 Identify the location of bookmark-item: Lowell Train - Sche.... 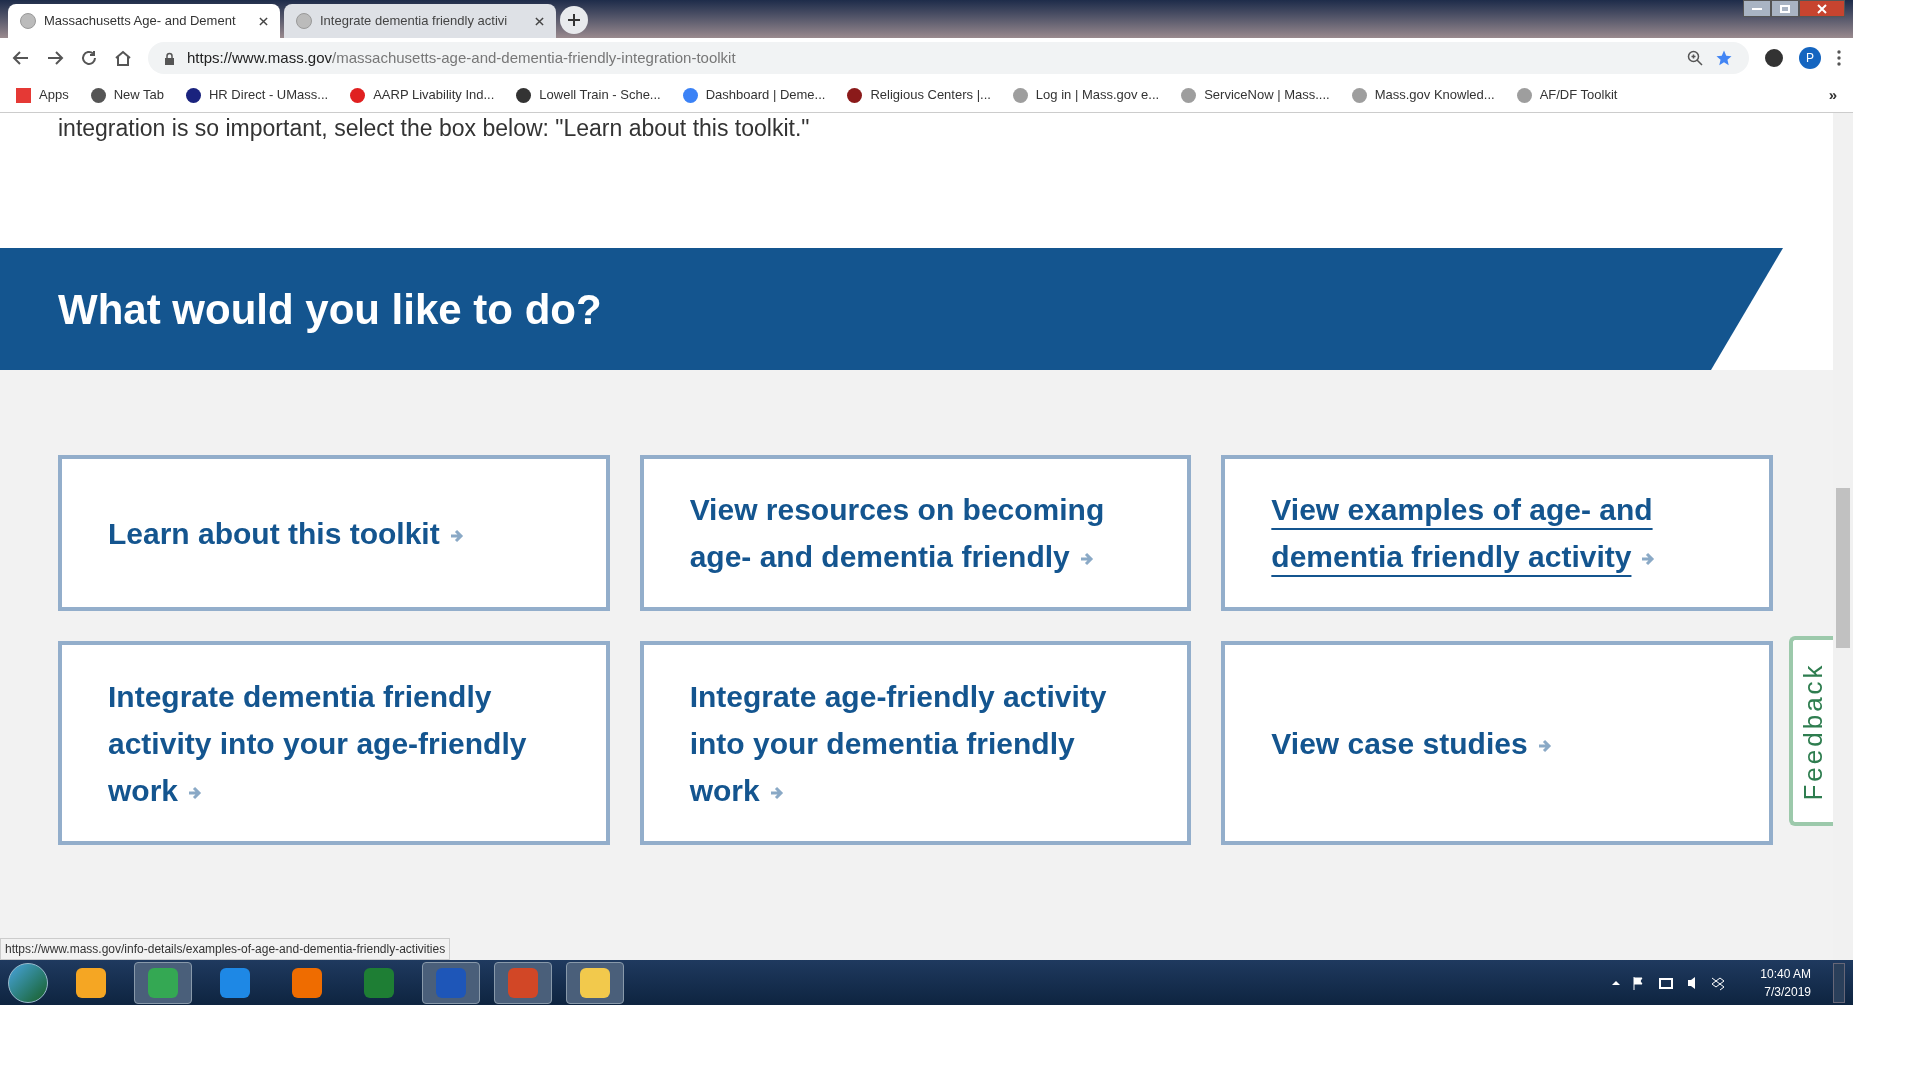
(588, 95).